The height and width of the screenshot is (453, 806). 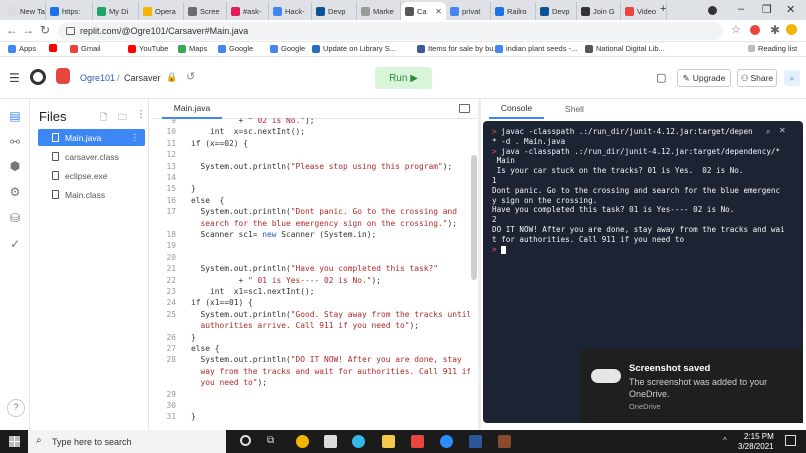 I want to click on console-search-icon: ⌕, so click(x=768, y=132).